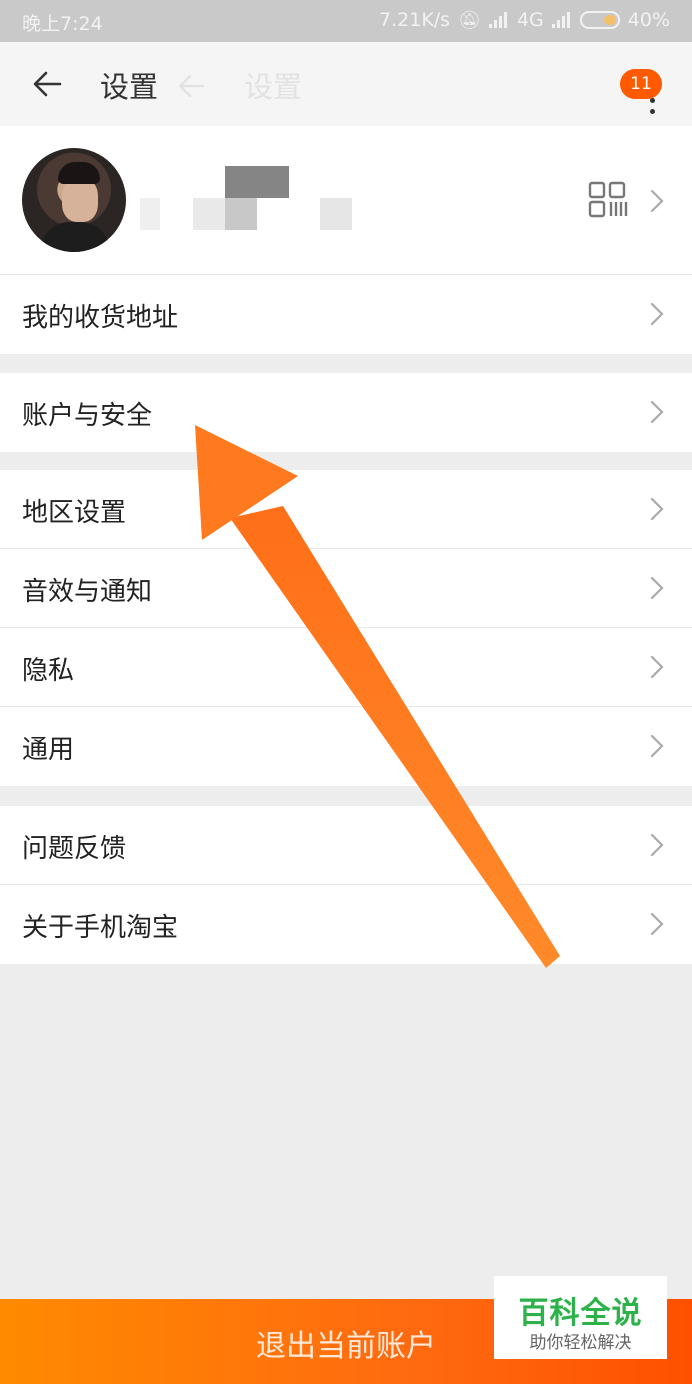 The height and width of the screenshot is (1384, 692). I want to click on status-bar: 晚上7:24 7.21K/s 🔕︎ 4G 40%, so click(346, 21).